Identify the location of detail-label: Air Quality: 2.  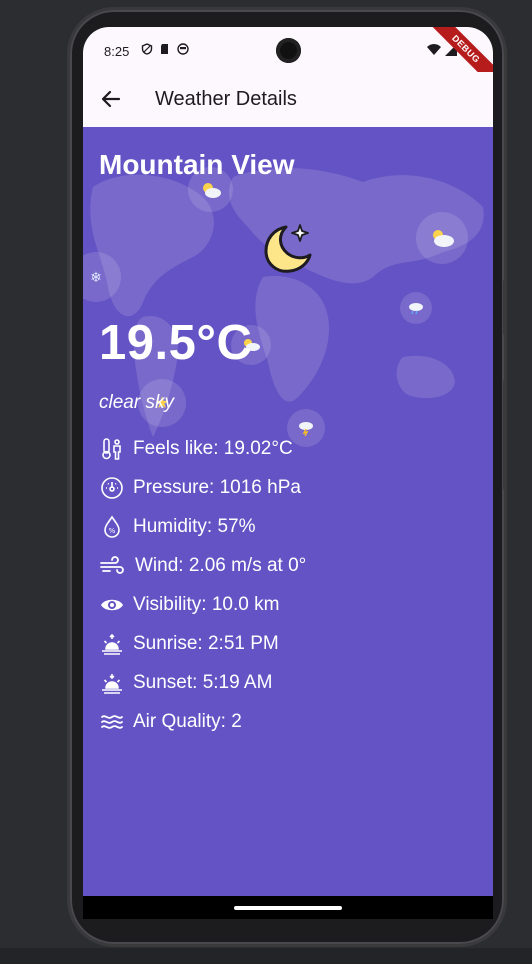
(187, 721).